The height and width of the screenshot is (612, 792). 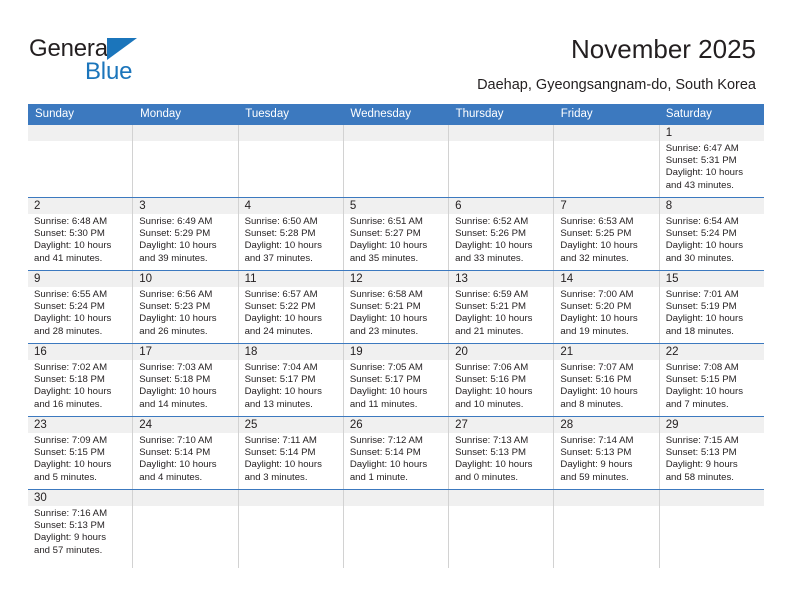 I want to click on sunrise-text: Sunrise: 6:59 AM, so click(x=492, y=294).